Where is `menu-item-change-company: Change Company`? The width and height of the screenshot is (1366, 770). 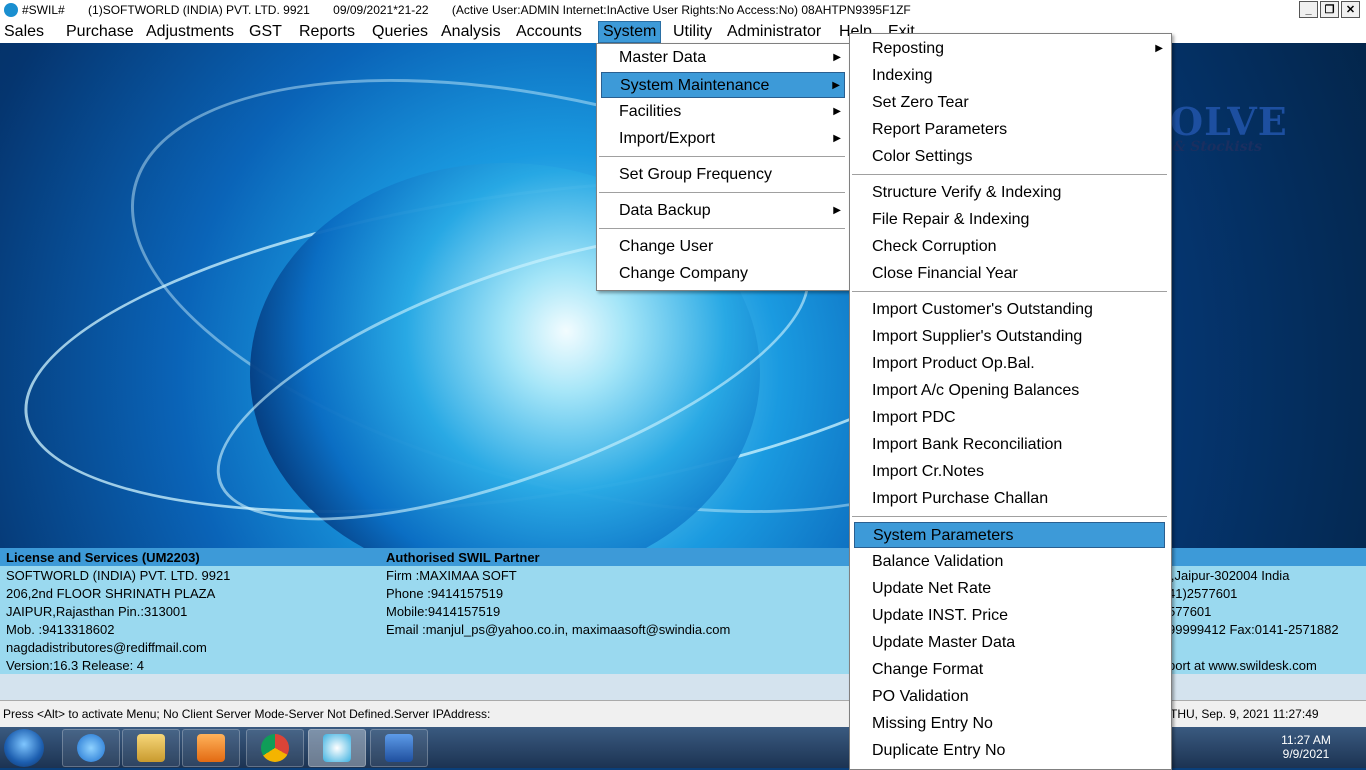
menu-item-change-company: Change Company is located at coordinates (723, 274).